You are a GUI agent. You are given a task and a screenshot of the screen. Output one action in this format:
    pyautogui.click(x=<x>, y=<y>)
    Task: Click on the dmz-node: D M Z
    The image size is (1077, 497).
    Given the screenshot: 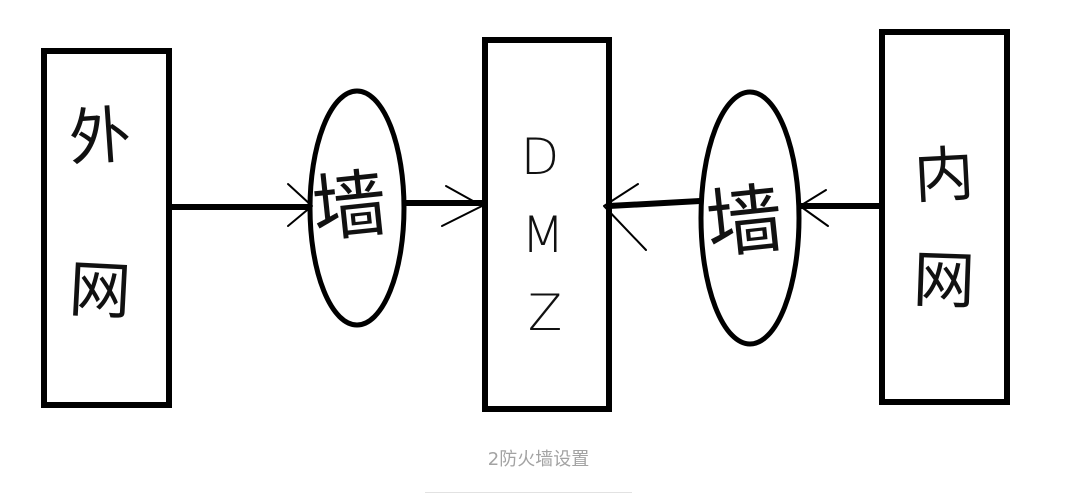 What is the action you would take?
    pyautogui.click(x=547, y=224)
    